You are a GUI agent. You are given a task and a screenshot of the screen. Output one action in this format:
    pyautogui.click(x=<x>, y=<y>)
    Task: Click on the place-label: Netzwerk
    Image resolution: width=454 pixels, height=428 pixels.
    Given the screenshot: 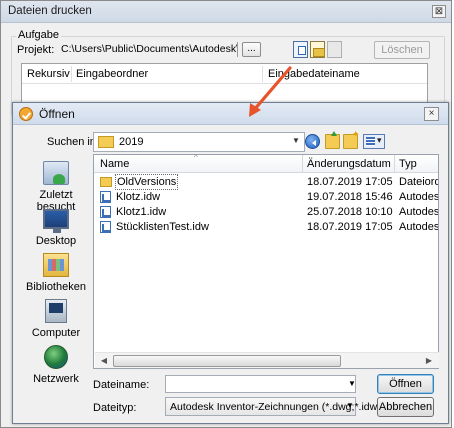 What is the action you would take?
    pyautogui.click(x=56, y=379)
    